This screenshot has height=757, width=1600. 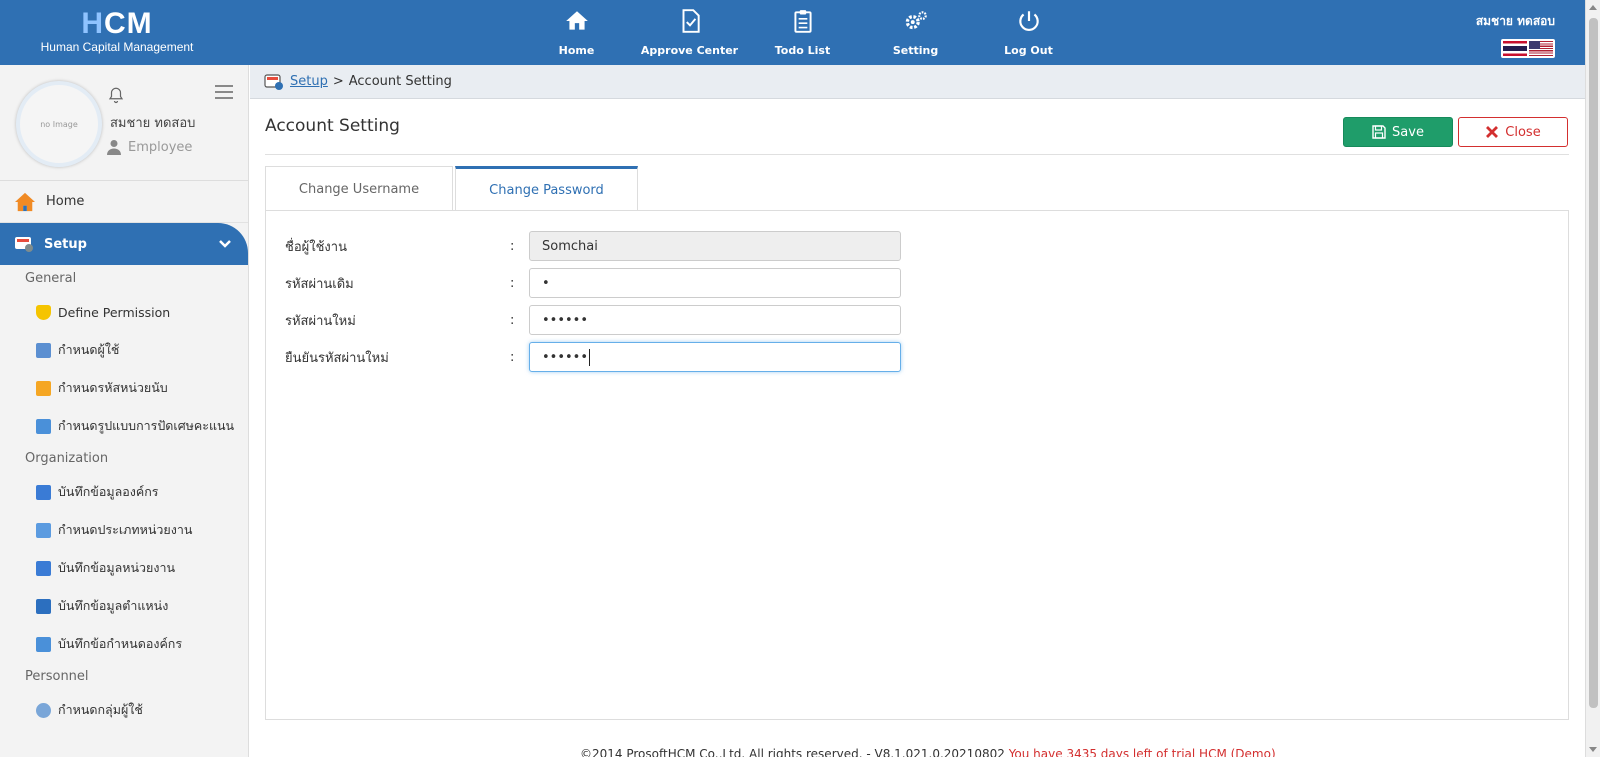 What do you see at coordinates (715, 246) in the screenshot?
I see `username-field: Somchai` at bounding box center [715, 246].